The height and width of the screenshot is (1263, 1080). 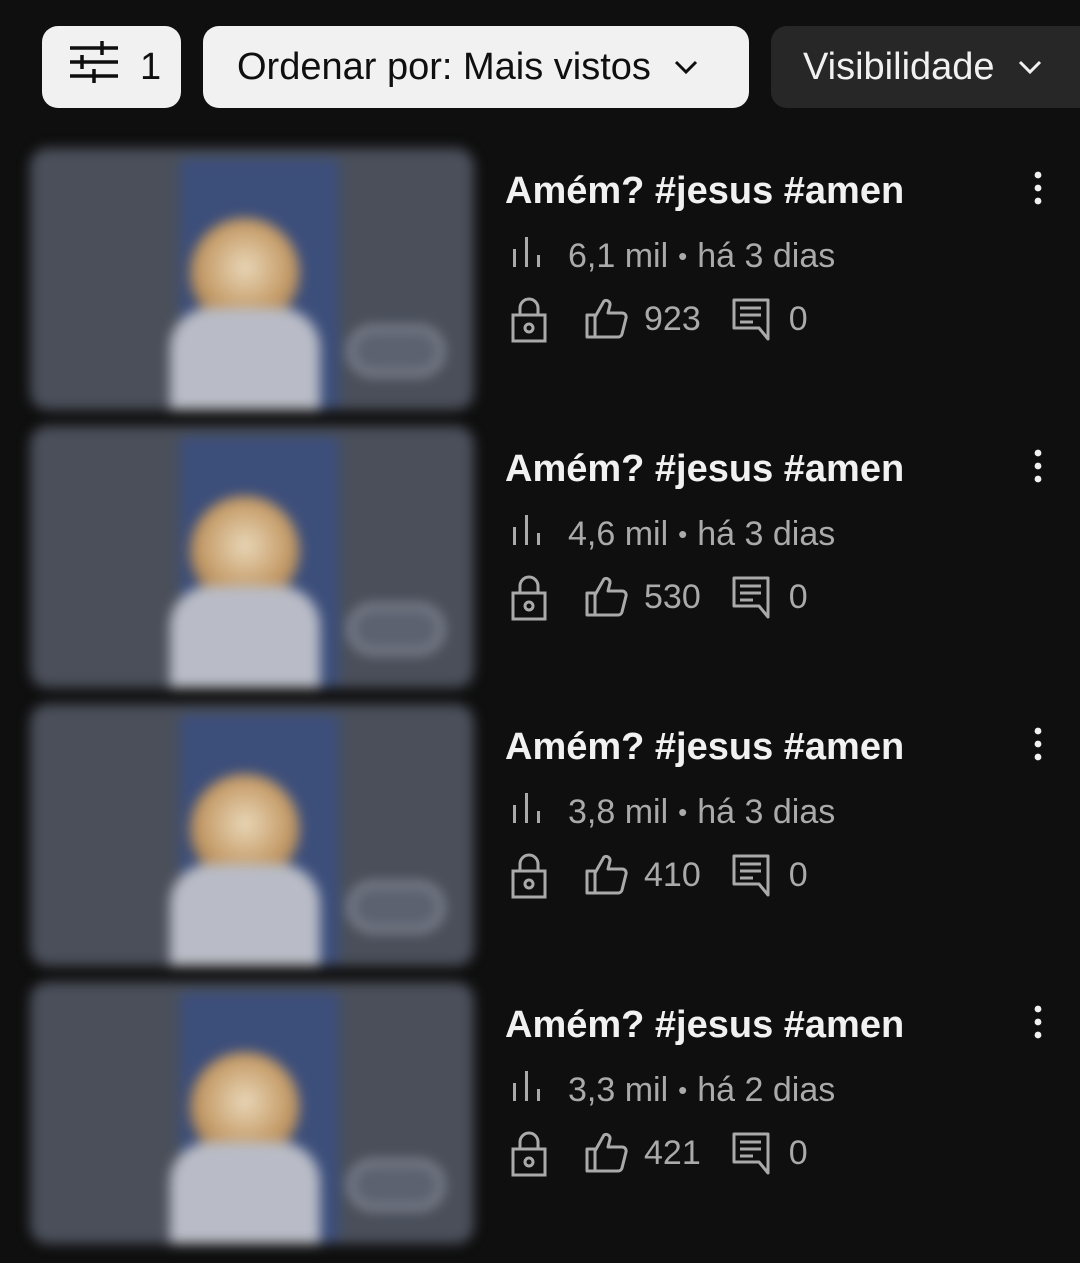 I want to click on filter-button: 1, so click(x=111, y=67).